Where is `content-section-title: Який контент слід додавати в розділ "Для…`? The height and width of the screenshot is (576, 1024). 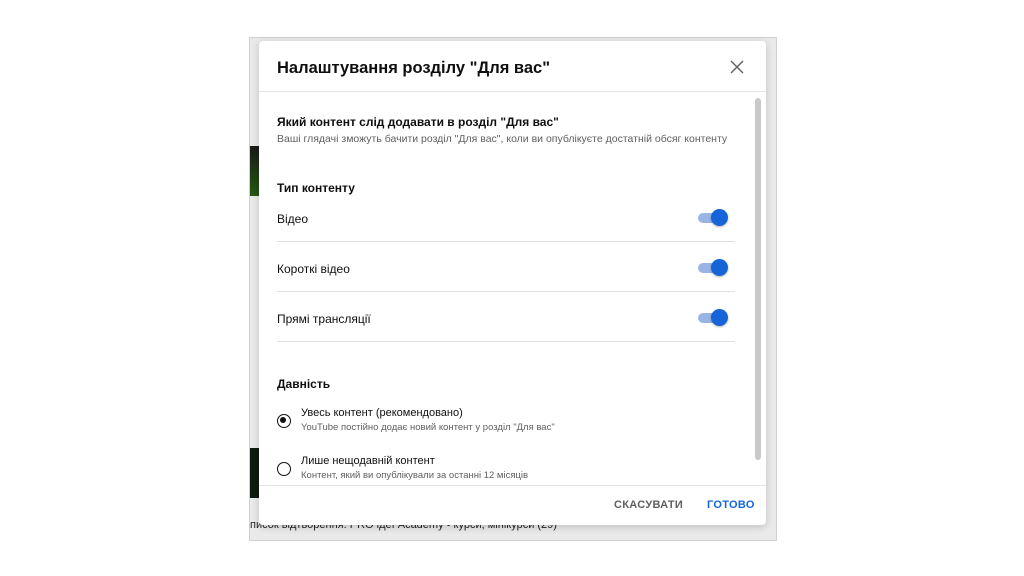
content-section-title: Який контент слід додавати в розділ "Для… is located at coordinates (418, 122).